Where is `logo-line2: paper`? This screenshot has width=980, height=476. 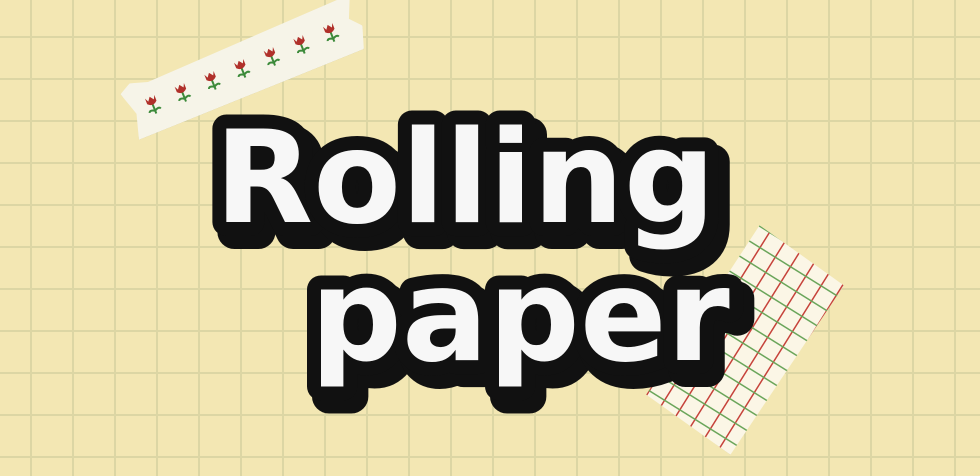
logo-line2: paper is located at coordinates (520, 316).